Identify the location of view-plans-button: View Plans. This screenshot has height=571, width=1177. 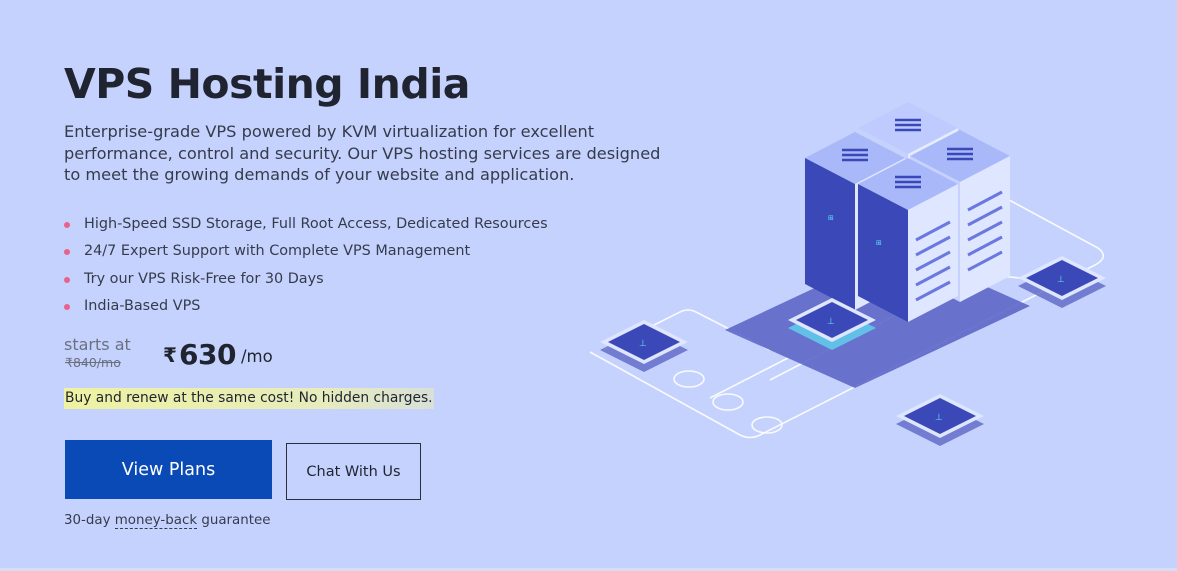
(168, 469).